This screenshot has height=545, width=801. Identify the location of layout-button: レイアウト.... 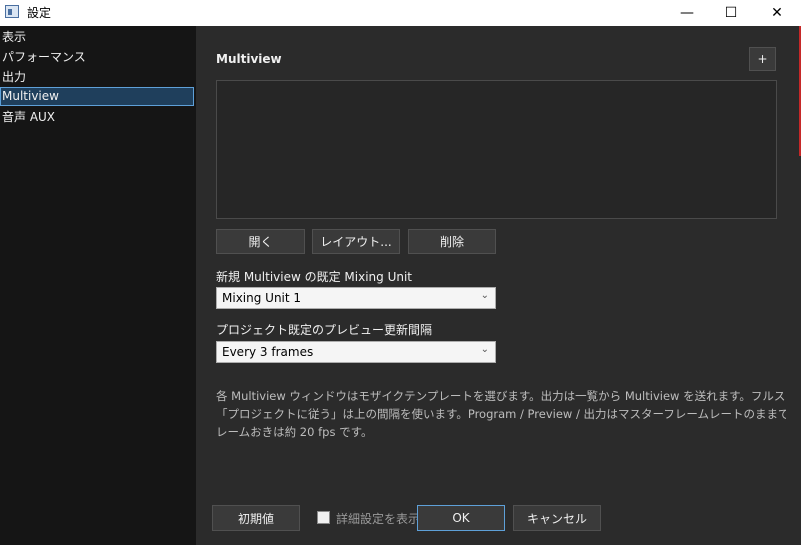
(356, 241).